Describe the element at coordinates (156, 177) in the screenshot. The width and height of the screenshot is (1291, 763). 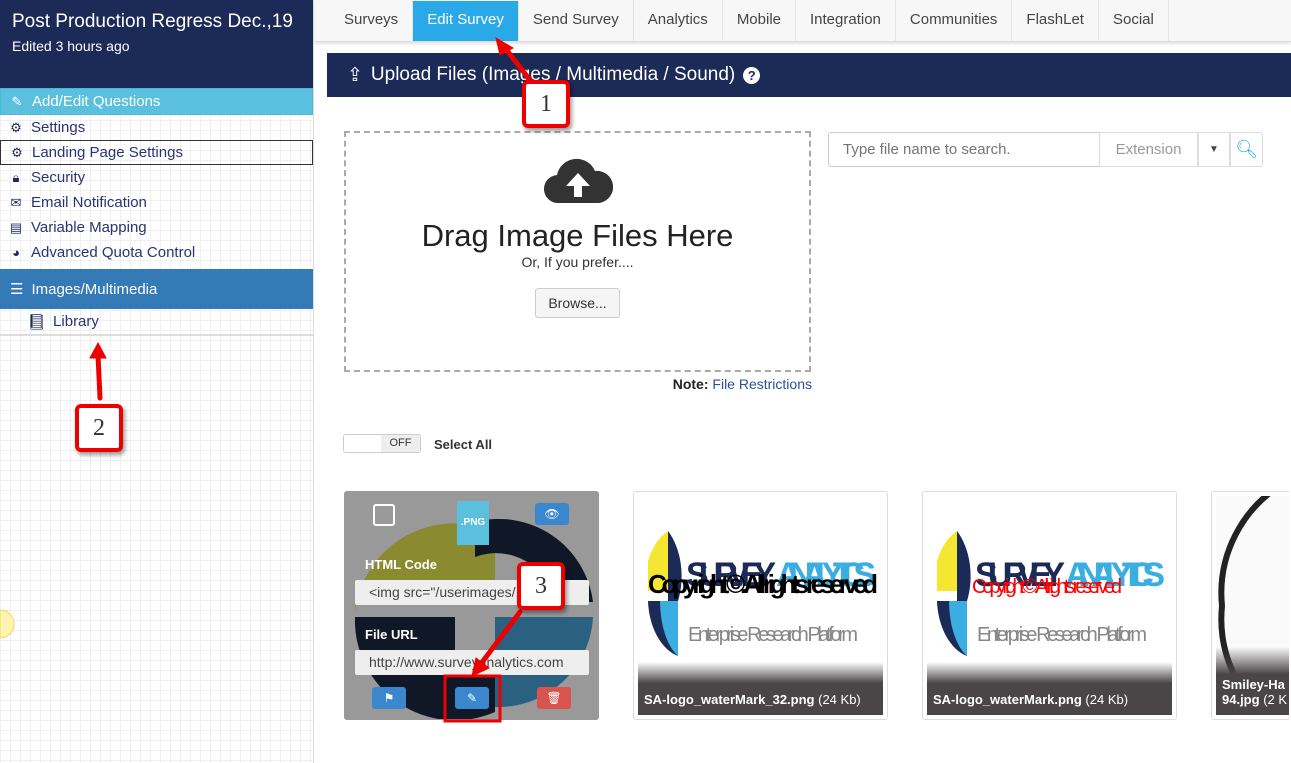
I see `sidebar-item-security: 🔒︎ Security` at that location.